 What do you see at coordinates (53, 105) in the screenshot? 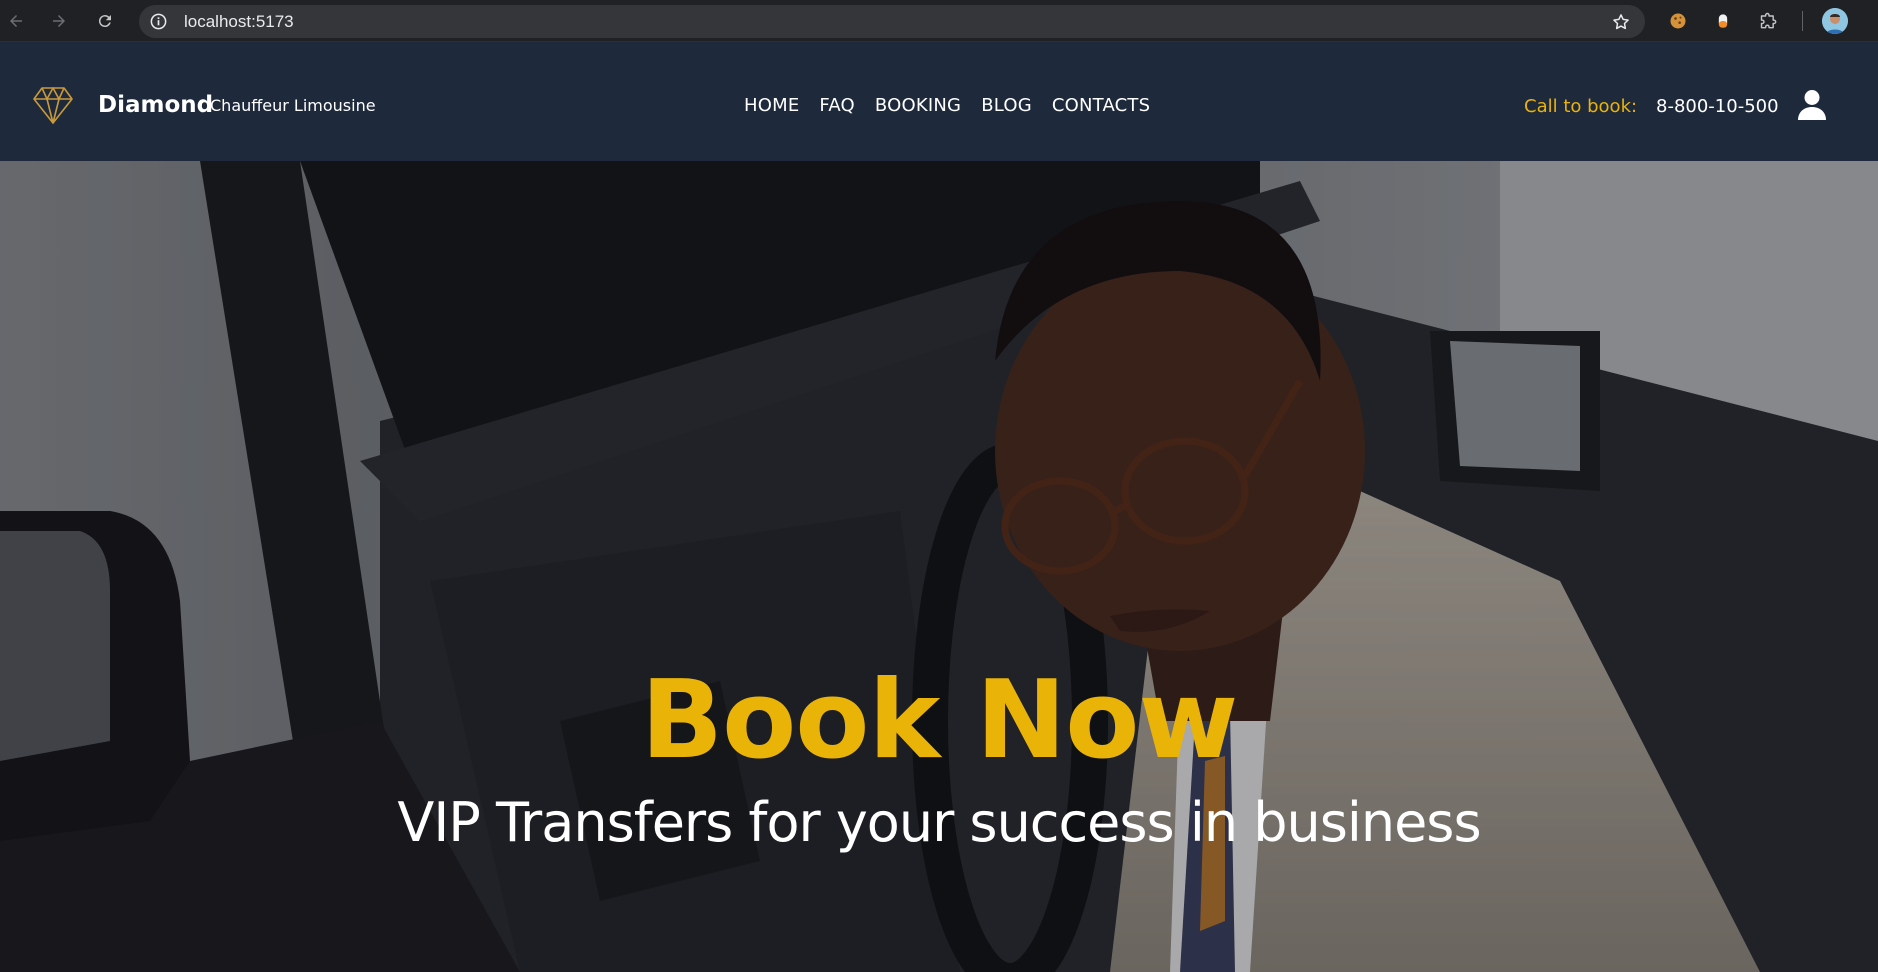
I see `diamond-icon` at bounding box center [53, 105].